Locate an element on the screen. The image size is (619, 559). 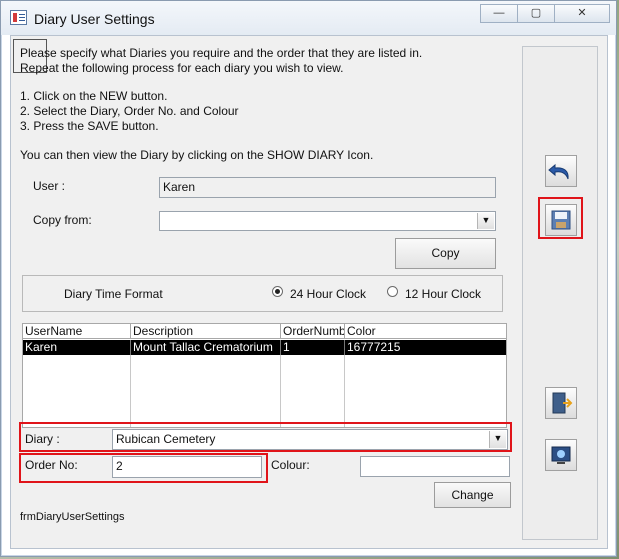
grid-header-color: Color is located at coordinates (425, 331).